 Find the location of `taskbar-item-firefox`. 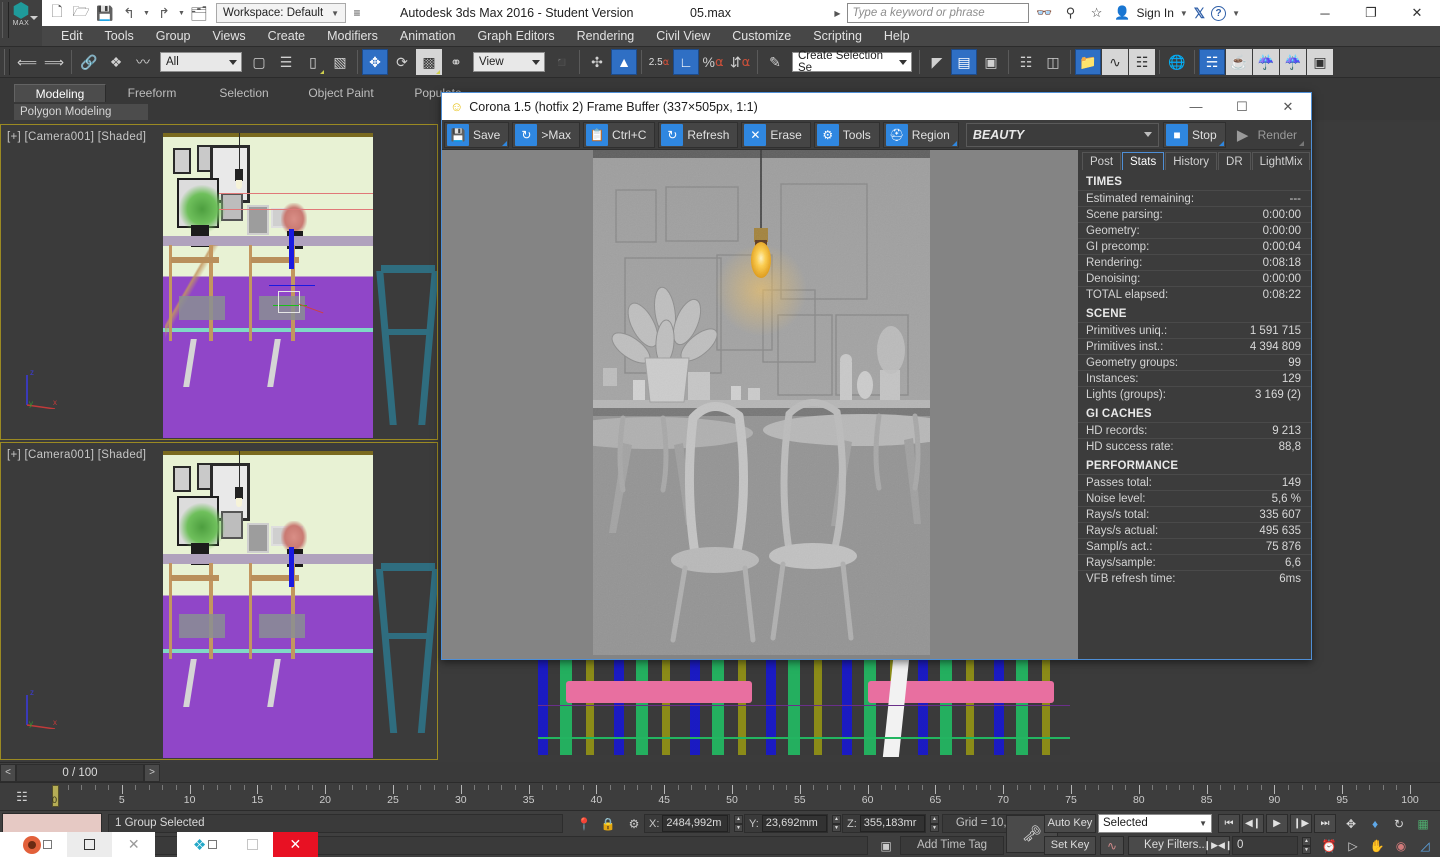

taskbar-item-firefox is located at coordinates (38, 844).